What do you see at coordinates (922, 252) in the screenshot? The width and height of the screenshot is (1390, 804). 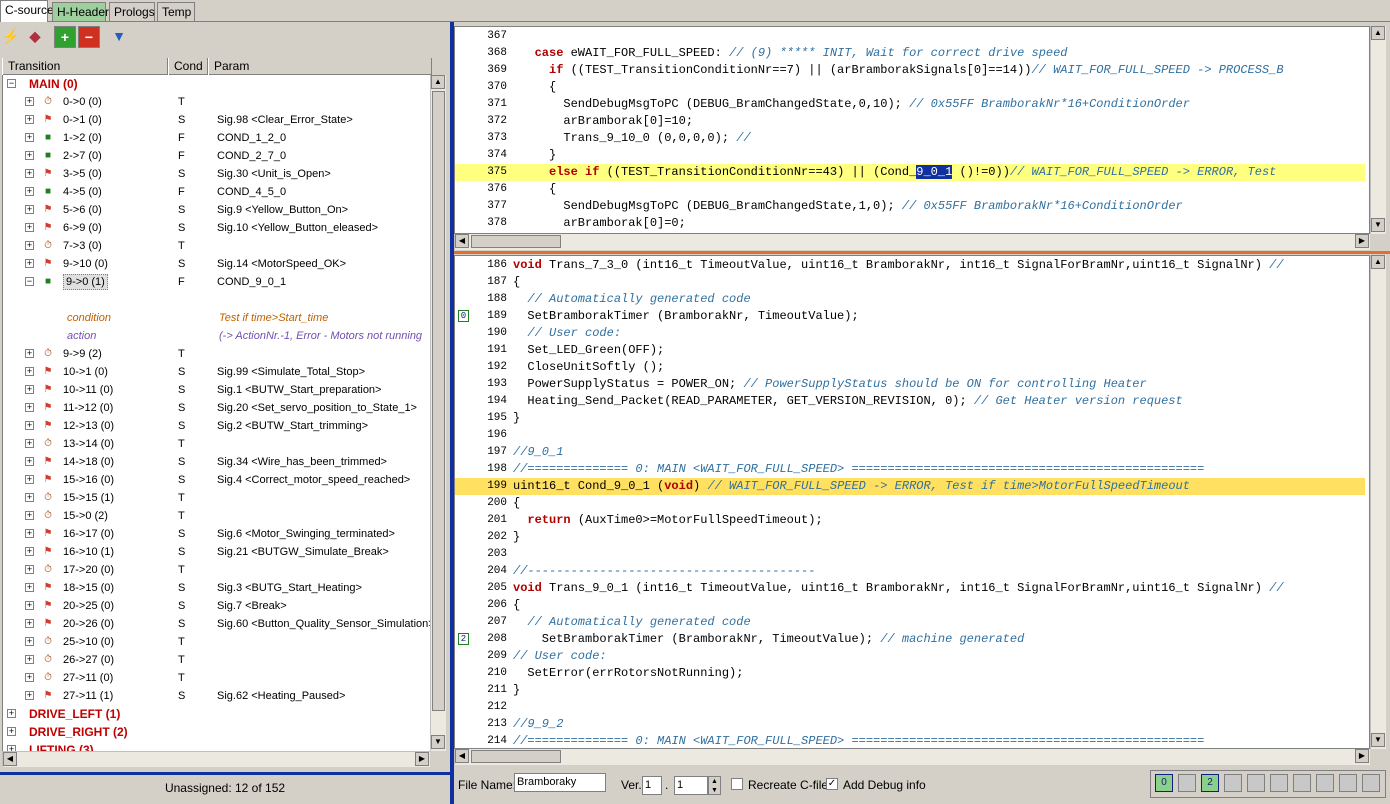 I see `horizontal-splitter` at bounding box center [922, 252].